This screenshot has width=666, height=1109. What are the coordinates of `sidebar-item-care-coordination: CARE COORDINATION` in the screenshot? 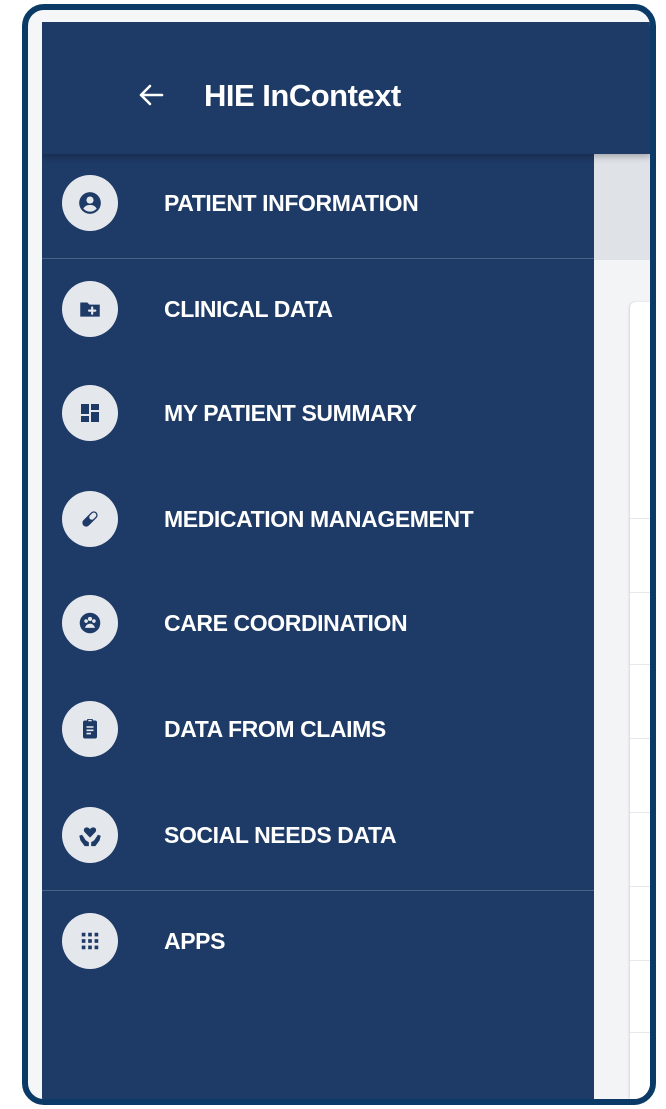 It's located at (318, 624).